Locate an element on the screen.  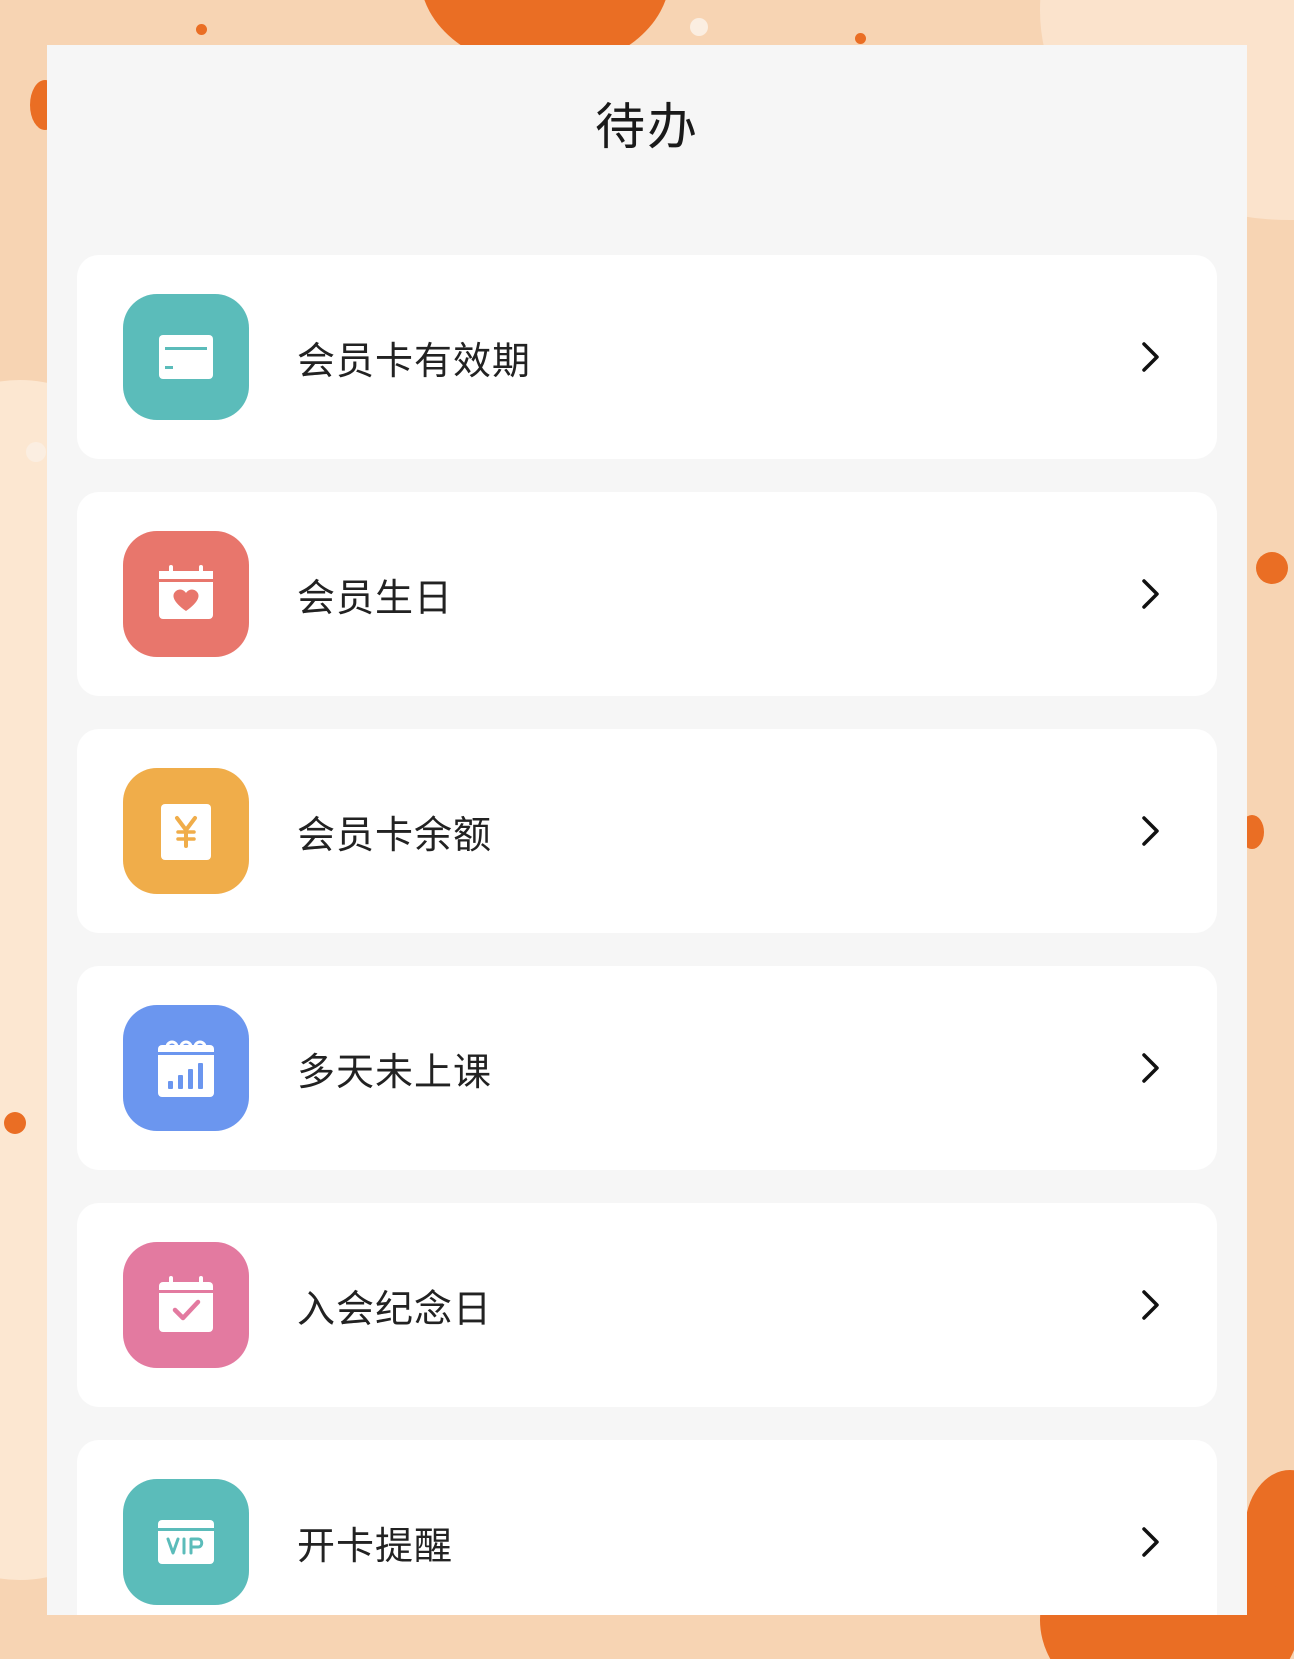
vip-card-icon is located at coordinates (186, 1542).